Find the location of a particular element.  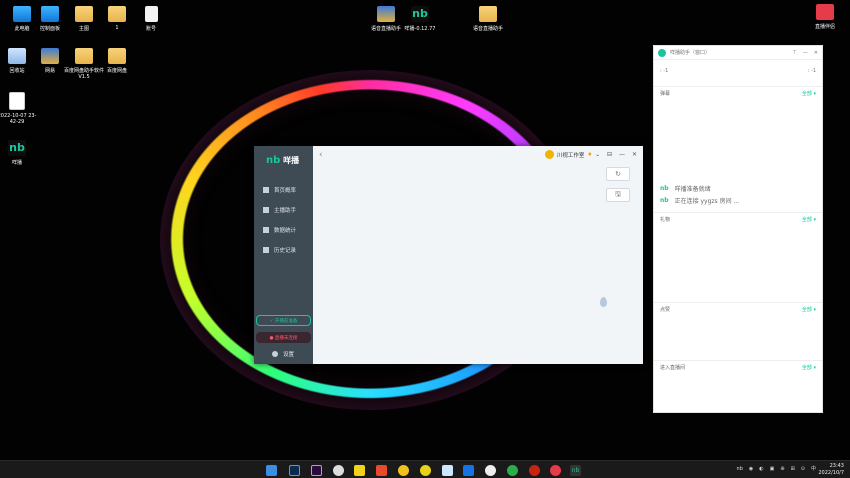

nav-item-home: 首页概率 is located at coordinates (279, 190).